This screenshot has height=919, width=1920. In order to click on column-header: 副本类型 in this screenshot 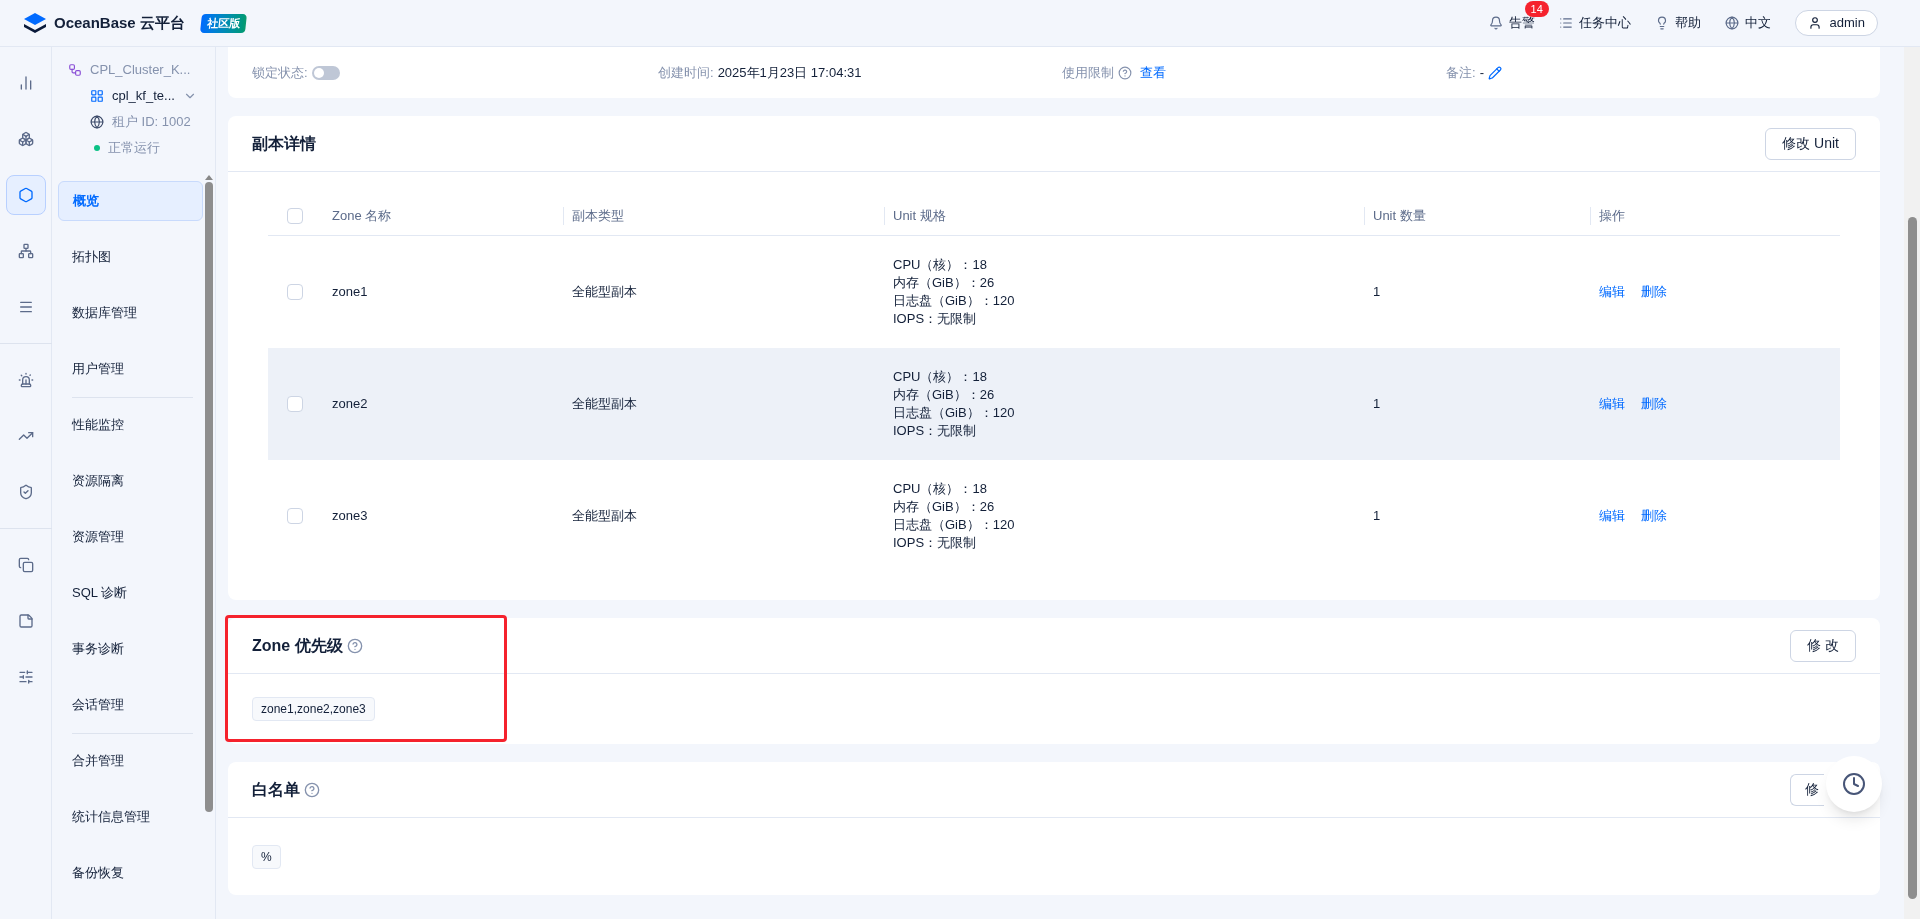, I will do `click(597, 215)`.